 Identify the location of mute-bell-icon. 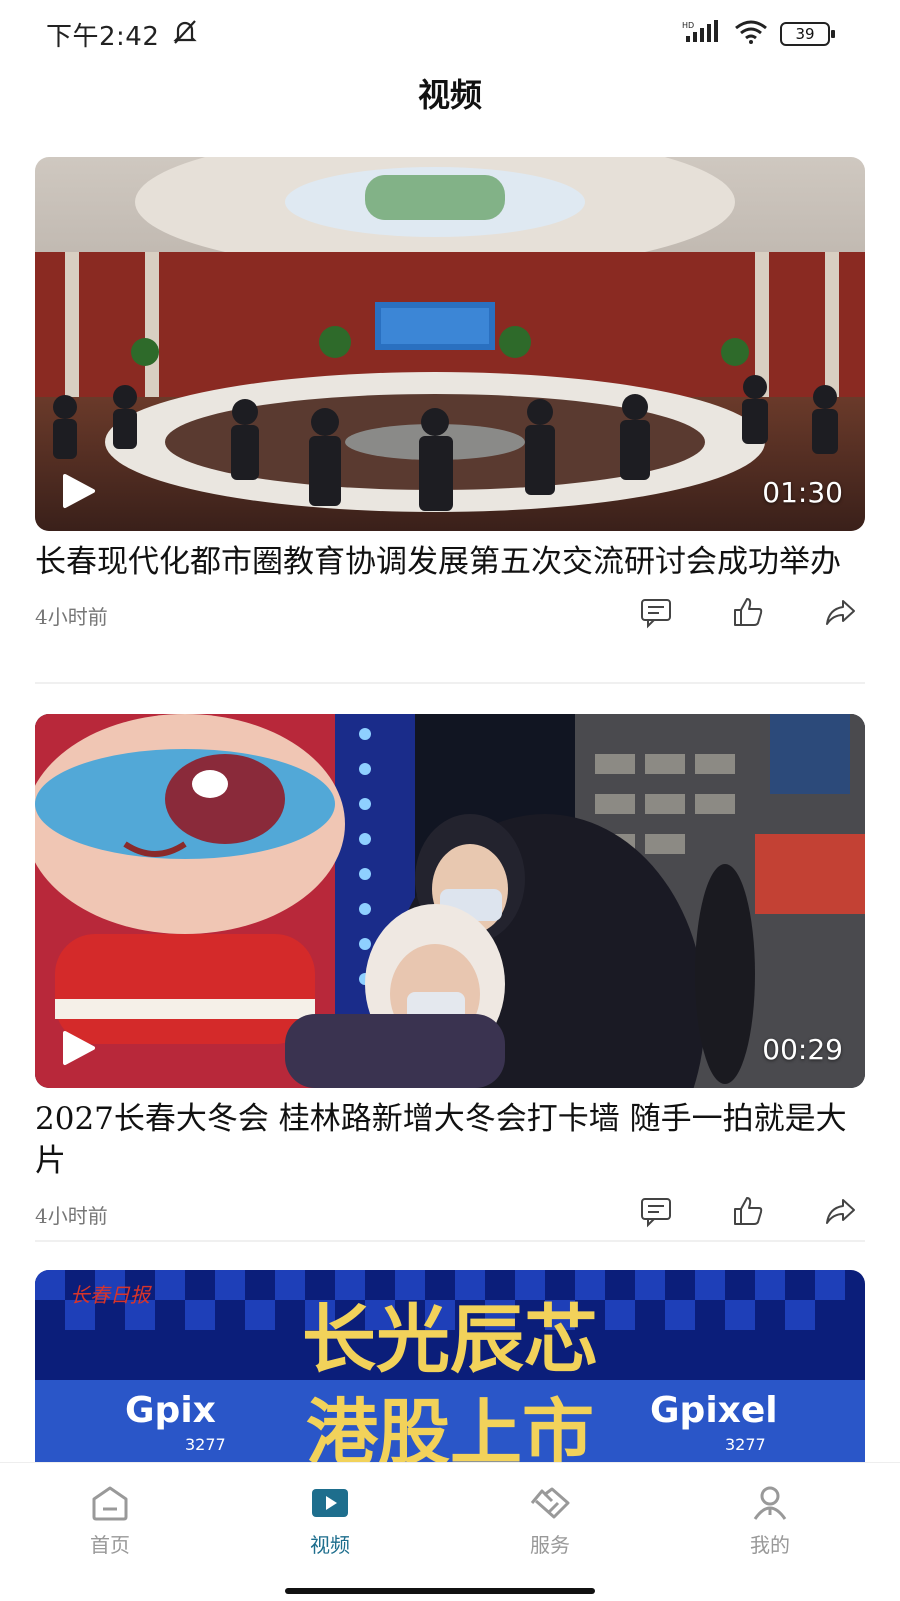
(185, 34).